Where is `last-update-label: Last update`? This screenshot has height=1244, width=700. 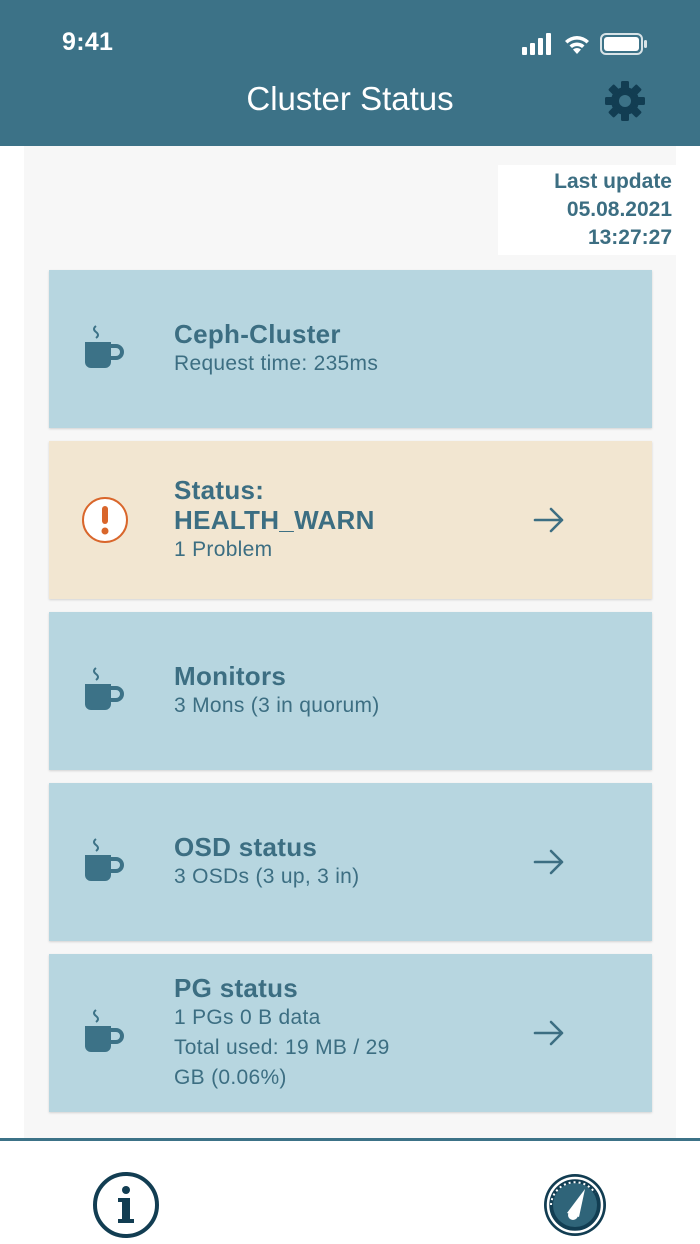
last-update-label: Last update is located at coordinates (613, 181).